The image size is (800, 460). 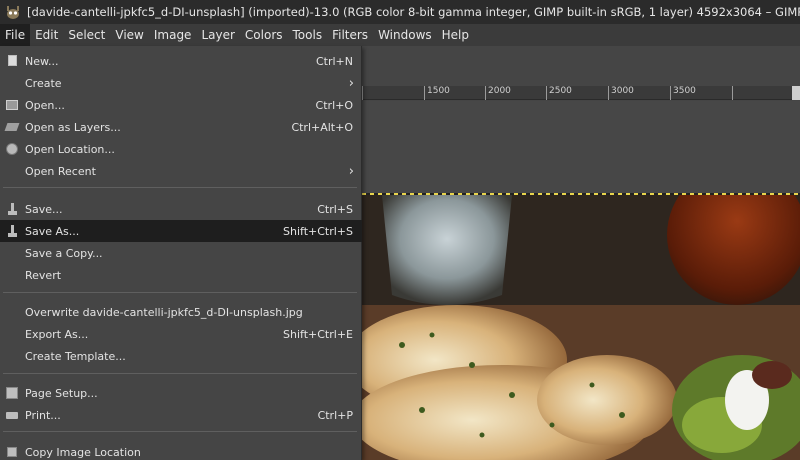 I want to click on ruler-label: 2500, so click(x=559, y=93).